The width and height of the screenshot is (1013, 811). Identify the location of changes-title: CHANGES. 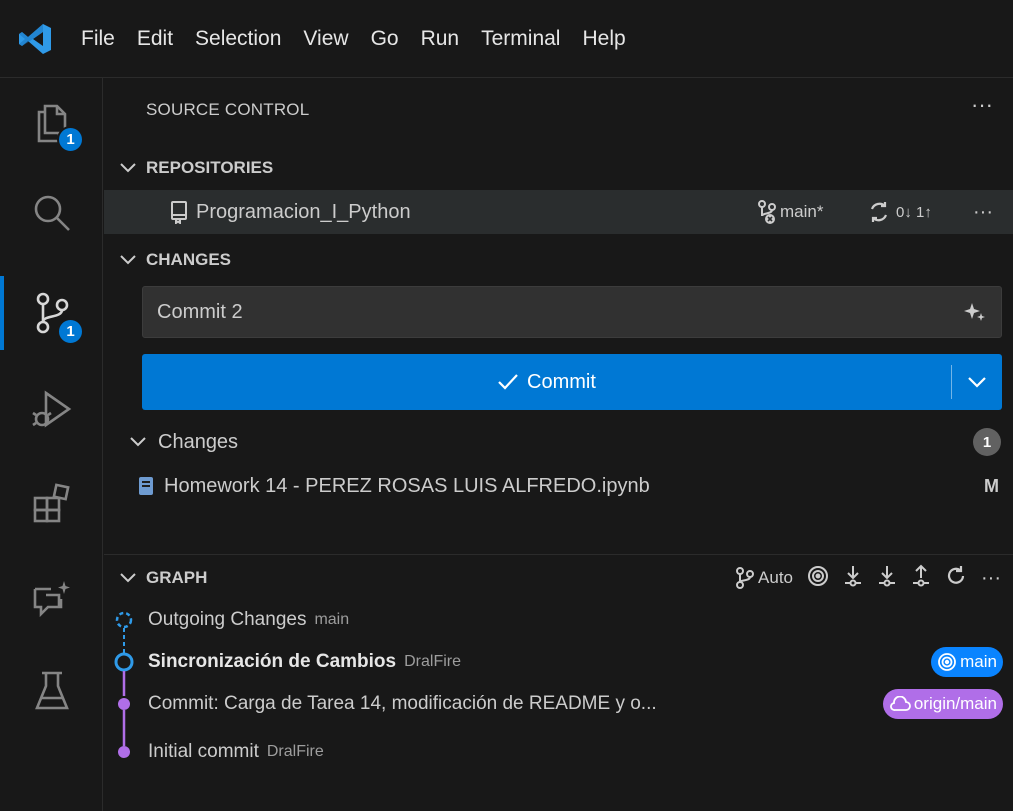
(189, 259).